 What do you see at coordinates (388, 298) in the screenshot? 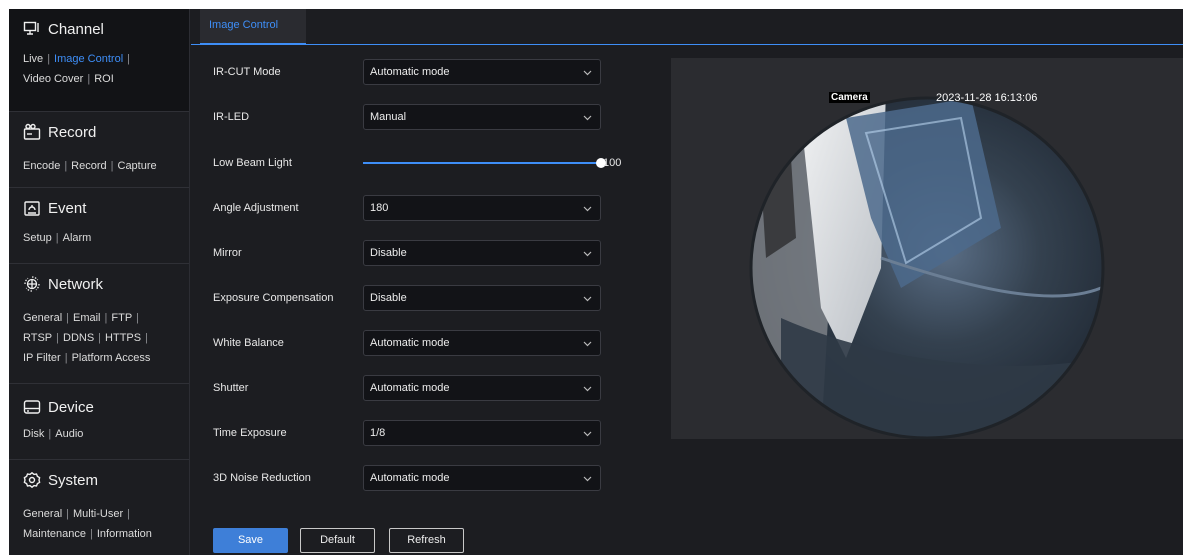
I see `exposure-value: Disable` at bounding box center [388, 298].